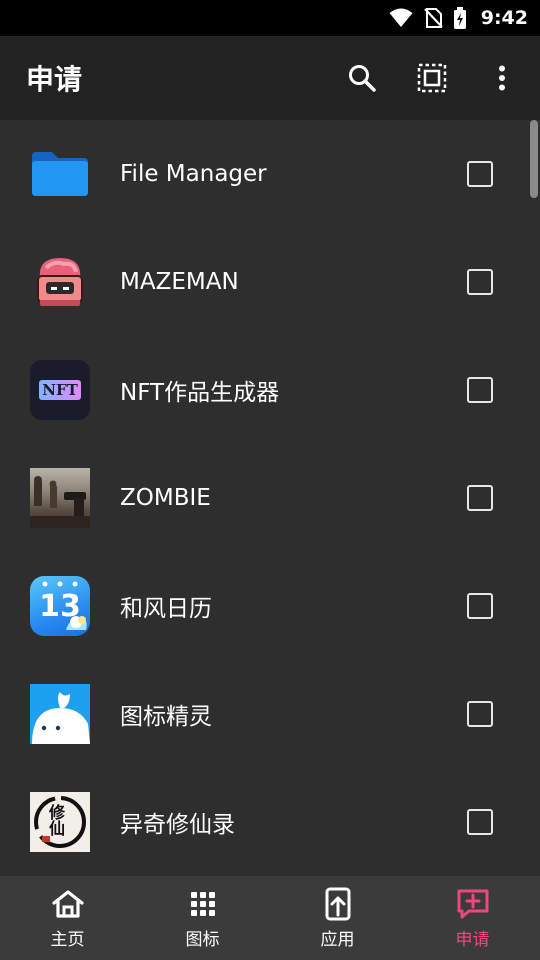 The image size is (540, 960). I want to click on xiuxian-icon-text: 修仙, so click(55, 820).